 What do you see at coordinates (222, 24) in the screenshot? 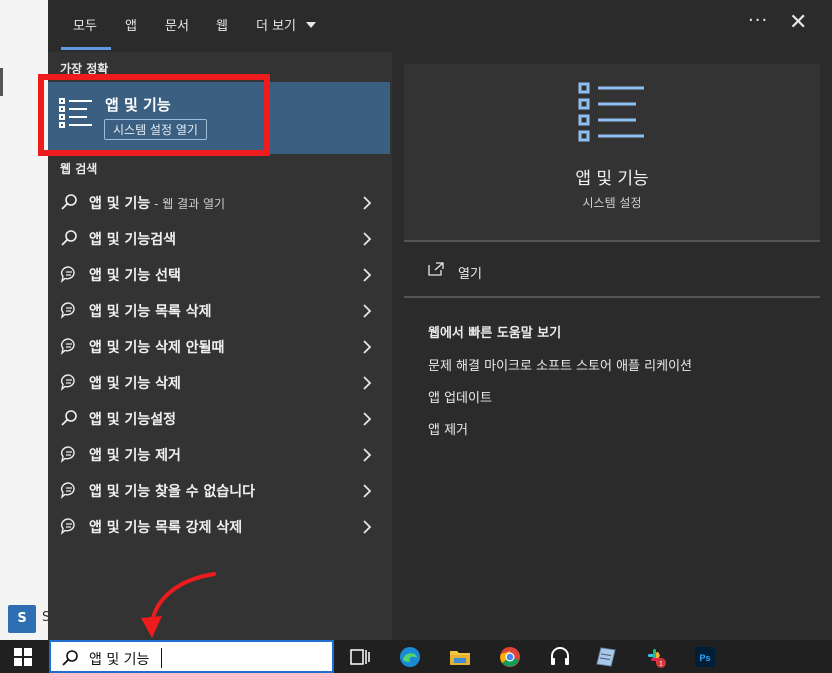
I see `tab-web: 웹` at bounding box center [222, 24].